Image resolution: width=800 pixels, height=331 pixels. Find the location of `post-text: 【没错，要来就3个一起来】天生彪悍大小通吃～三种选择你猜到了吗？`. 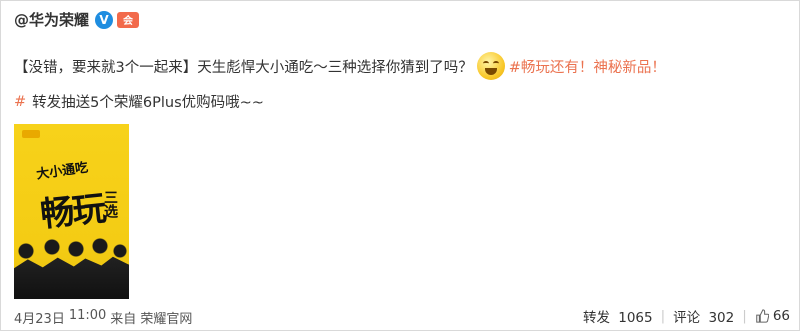

post-text: 【没错，要来就3个一起来】天生彪悍大小通吃～三种选择你猜到了吗？ is located at coordinates (243, 67).